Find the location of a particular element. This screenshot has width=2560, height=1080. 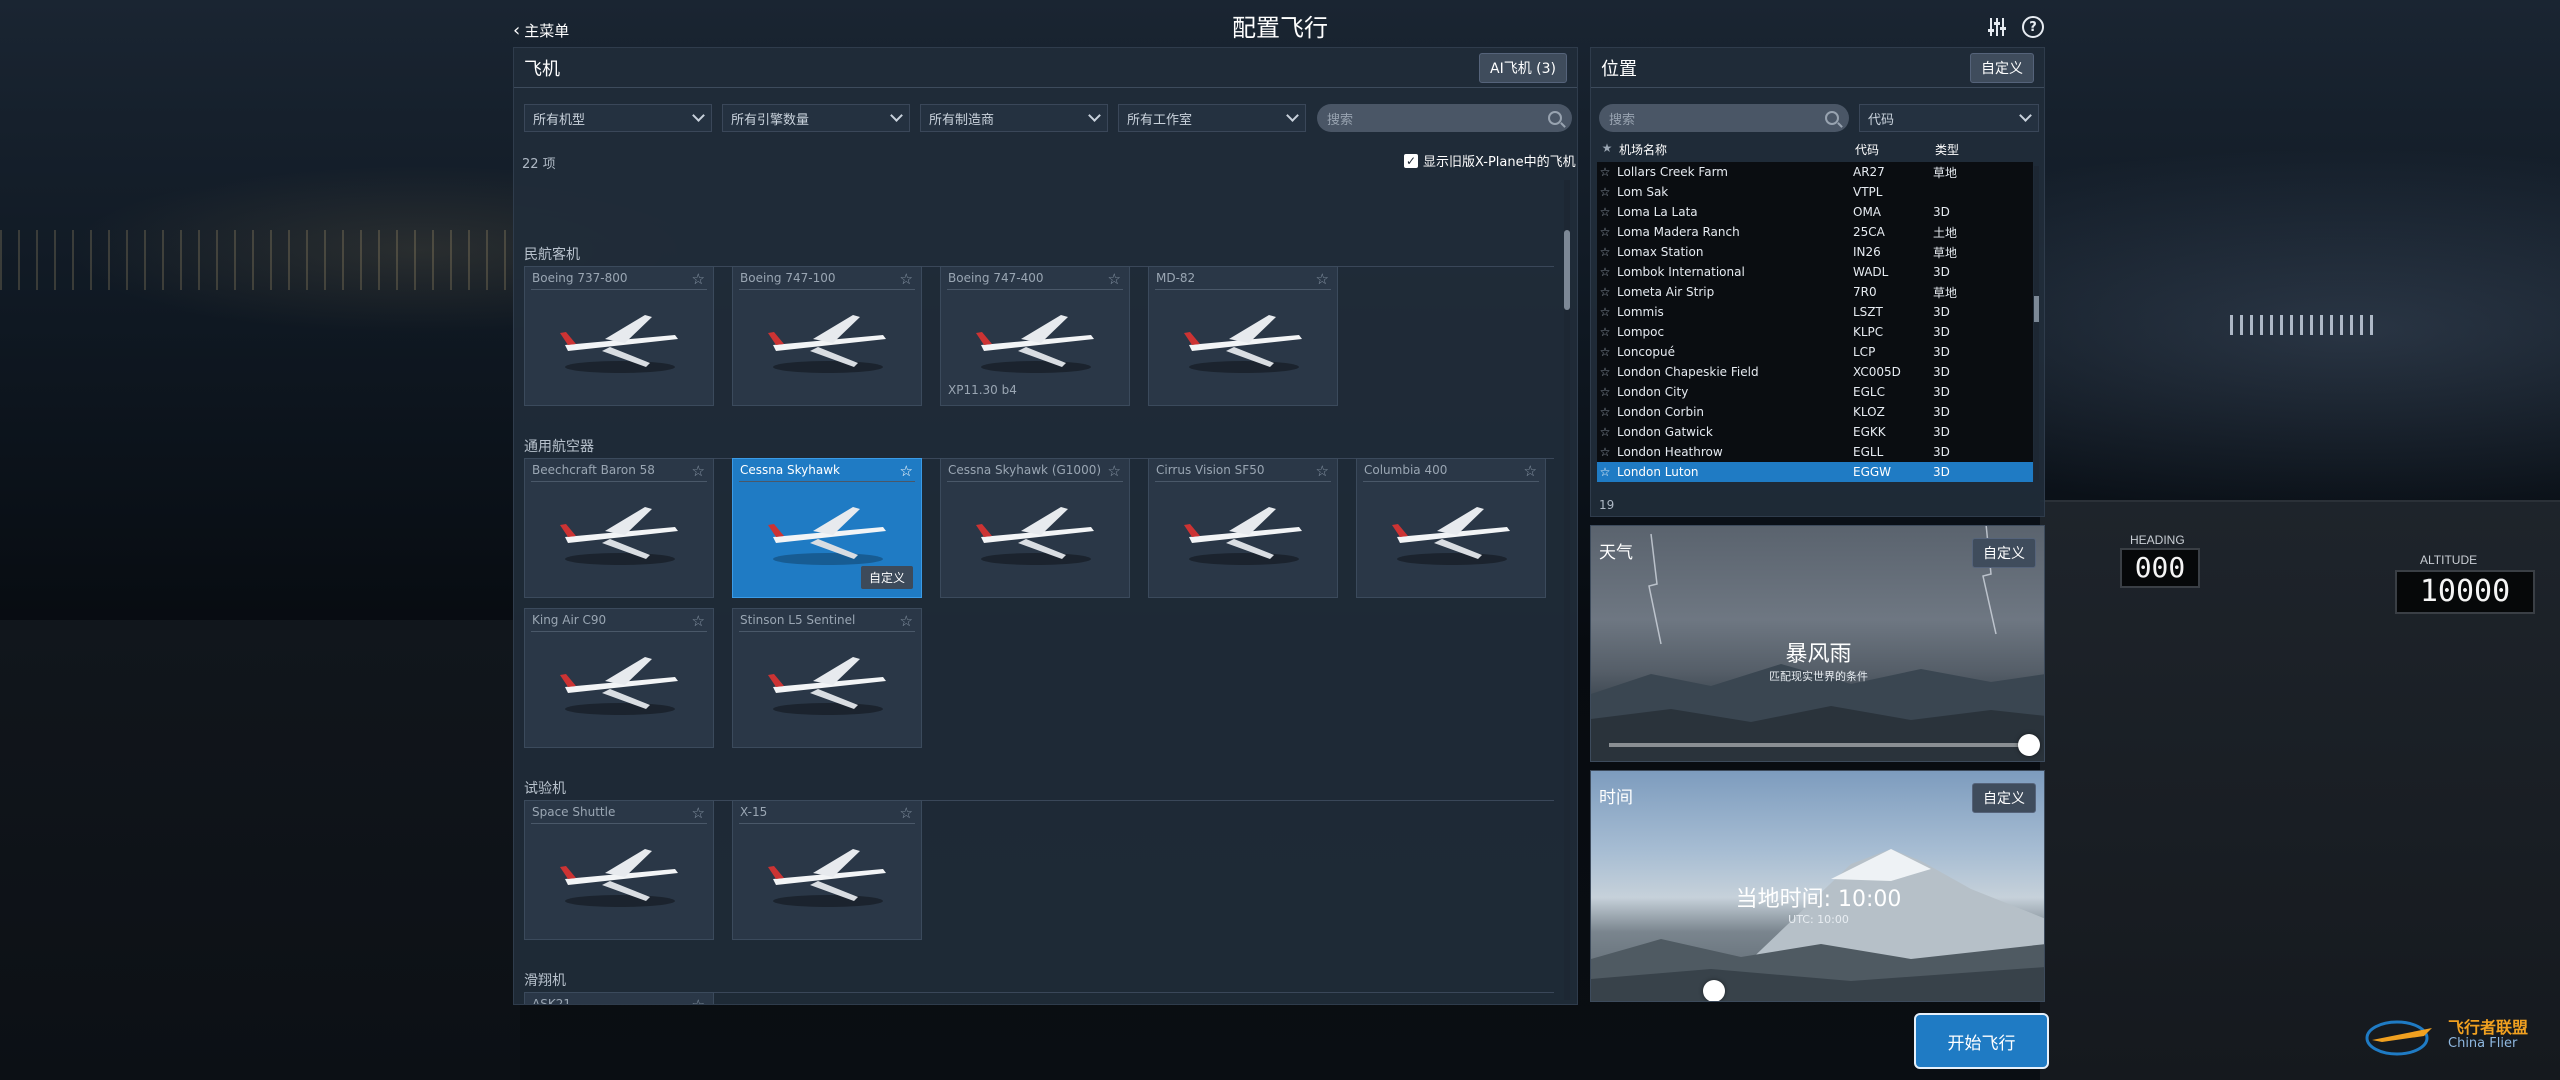

aircraft-card: Cessna Skyhawk (G1000) ☆ is located at coordinates (1035, 528).